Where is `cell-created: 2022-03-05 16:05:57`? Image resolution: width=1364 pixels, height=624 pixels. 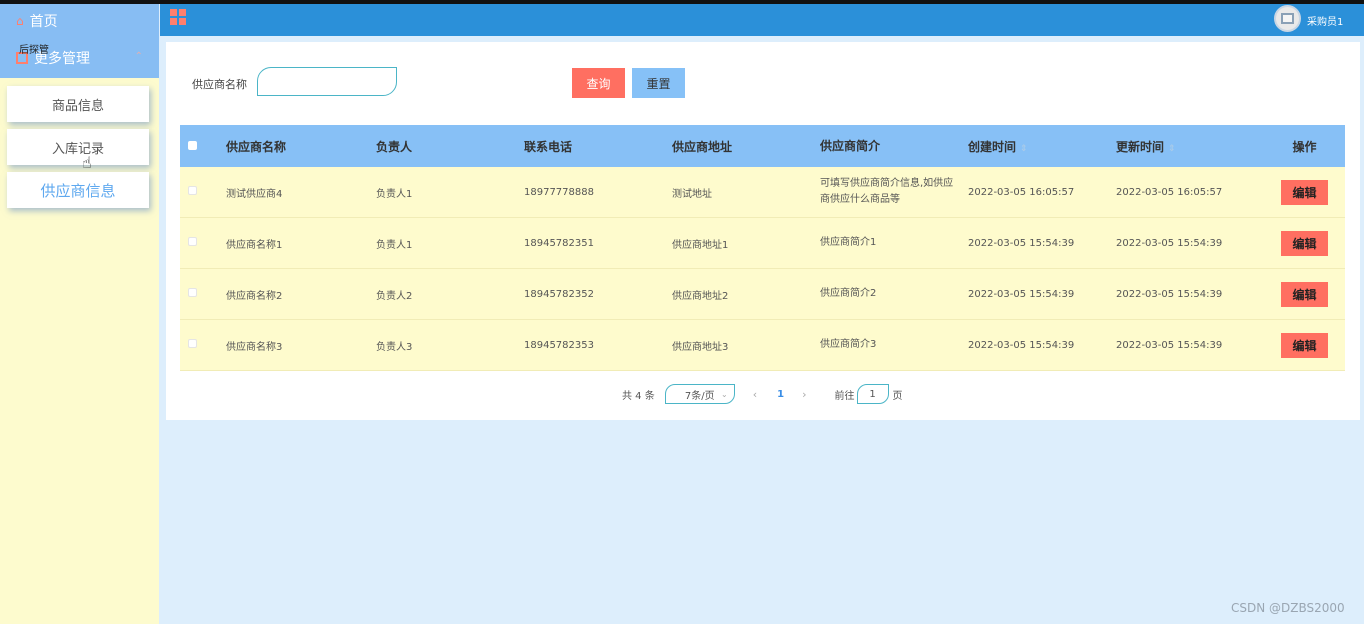
cell-created: 2022-03-05 16:05:57 is located at coordinates (1021, 192).